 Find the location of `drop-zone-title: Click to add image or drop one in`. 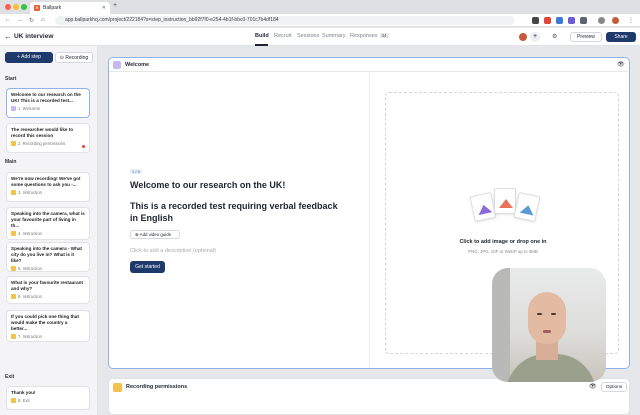

drop-zone-title: Click to add image or drop one in is located at coordinates (503, 242).